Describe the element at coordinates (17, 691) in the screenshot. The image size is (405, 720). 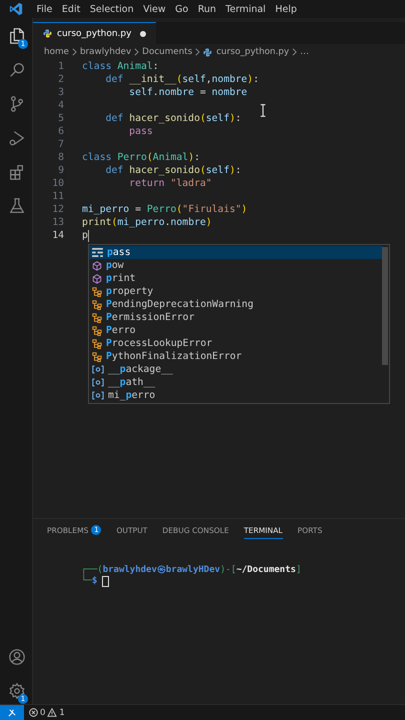
I see `settings-icon` at that location.